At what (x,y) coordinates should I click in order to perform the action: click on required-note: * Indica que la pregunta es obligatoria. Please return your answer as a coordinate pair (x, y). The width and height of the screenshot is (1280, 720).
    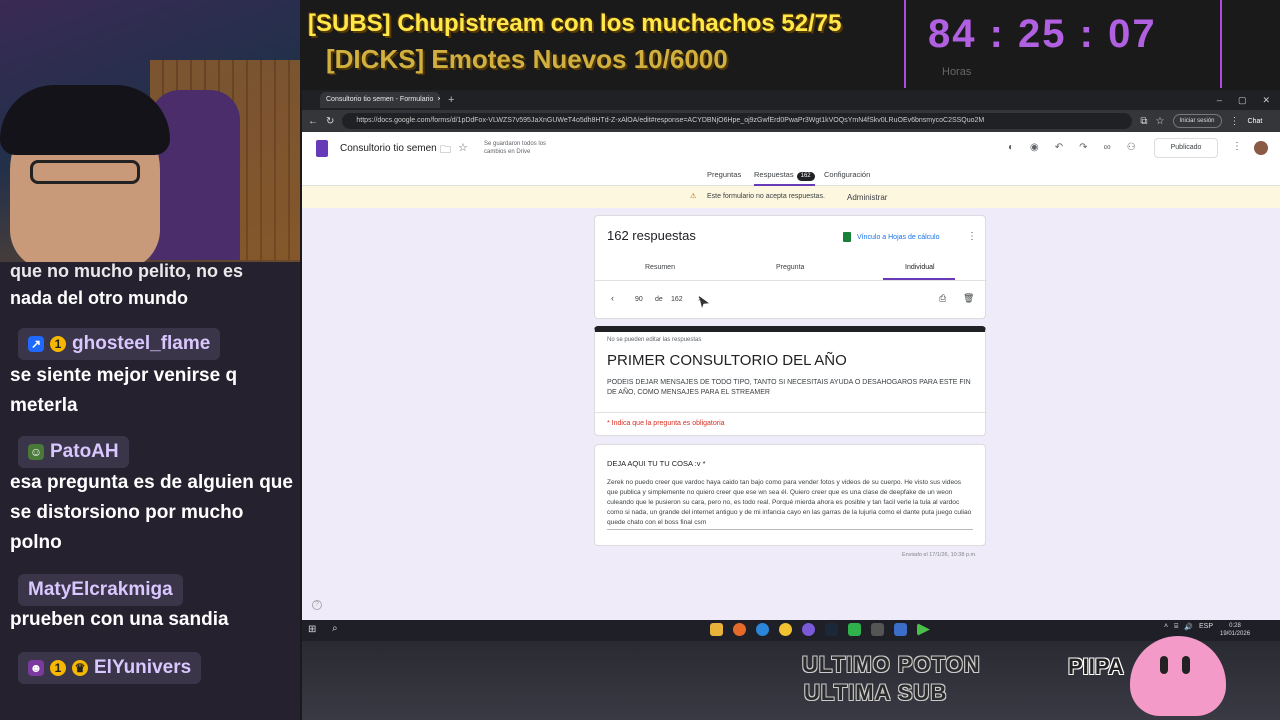
    Looking at the image, I should click on (666, 423).